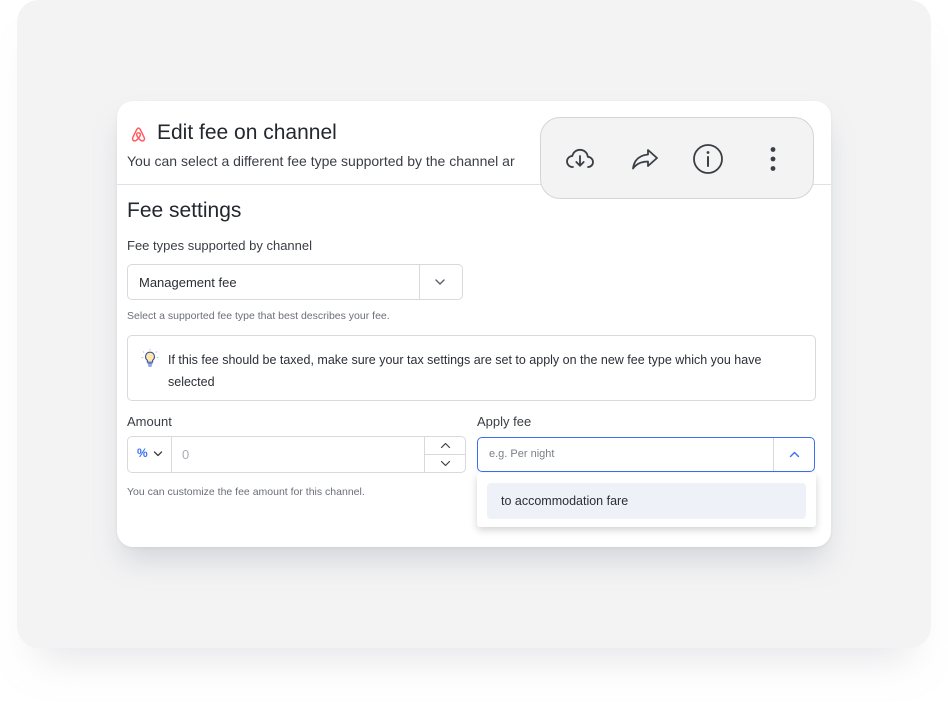 The height and width of the screenshot is (707, 948). What do you see at coordinates (522, 454) in the screenshot?
I see `apply-fee-placeholder: e.g. Per night` at bounding box center [522, 454].